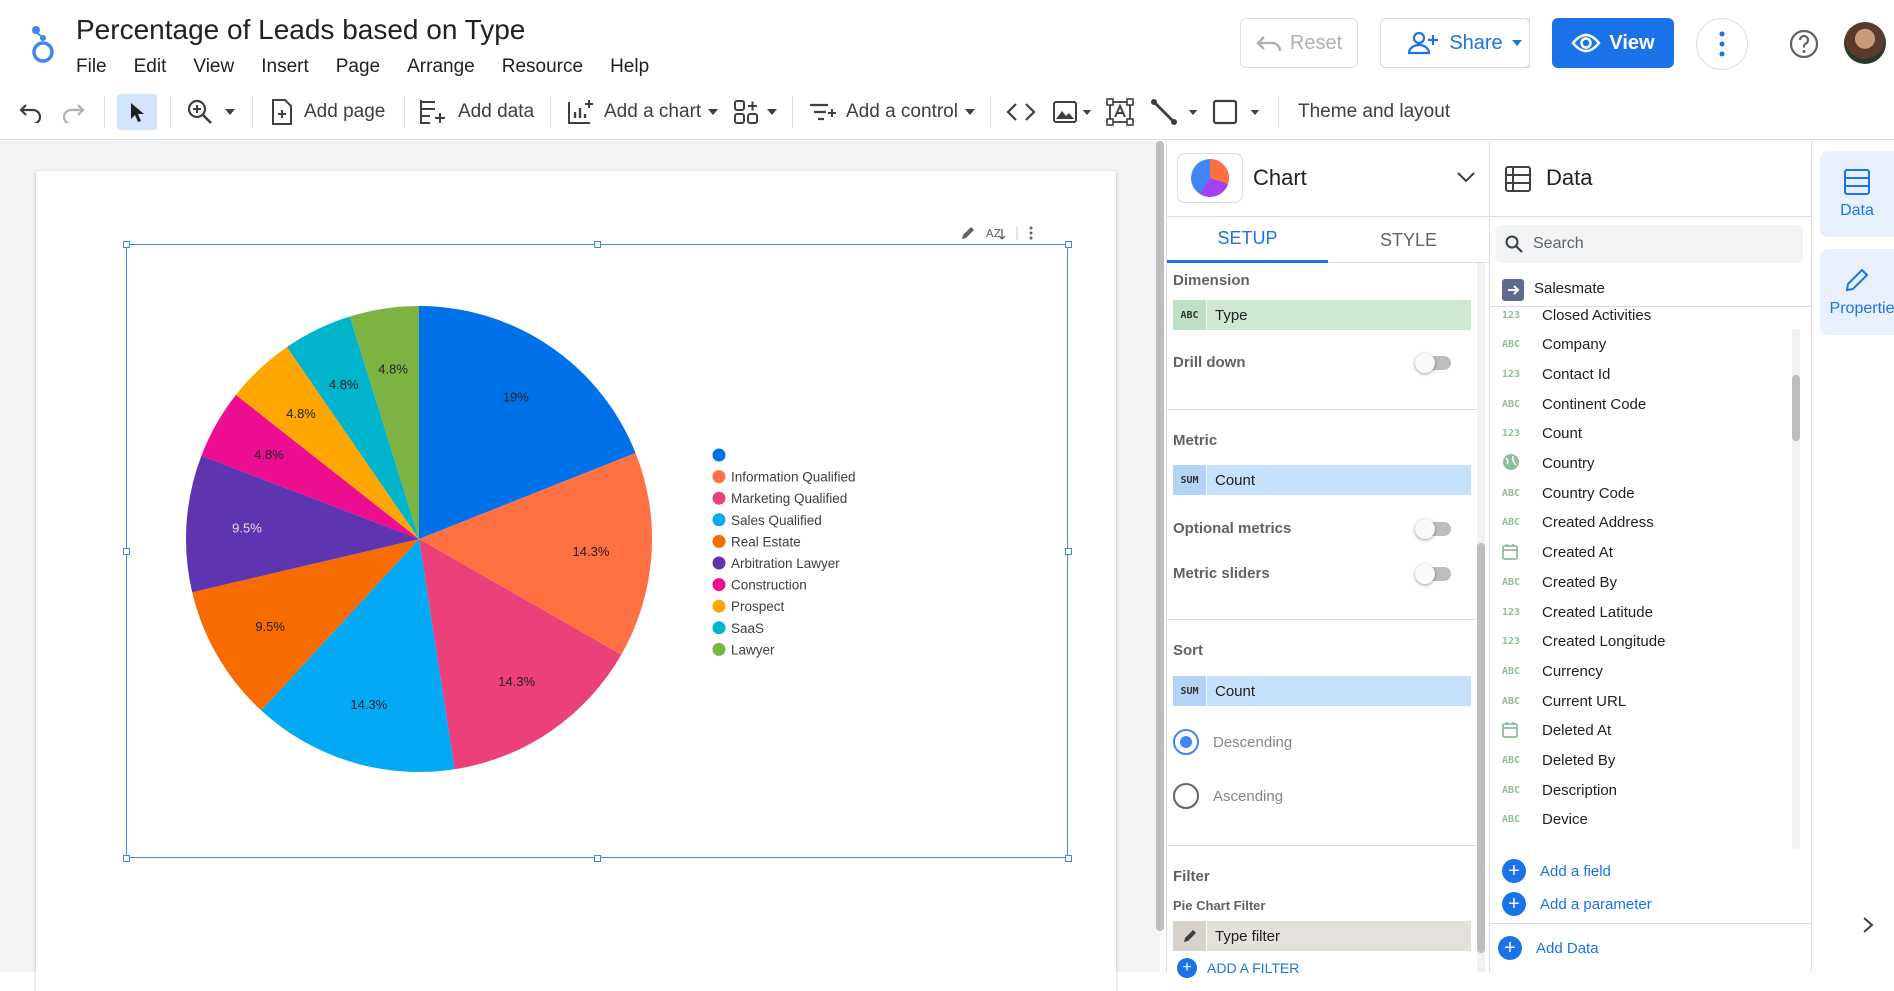 The image size is (1894, 991). I want to click on zoom-button, so click(211, 112).